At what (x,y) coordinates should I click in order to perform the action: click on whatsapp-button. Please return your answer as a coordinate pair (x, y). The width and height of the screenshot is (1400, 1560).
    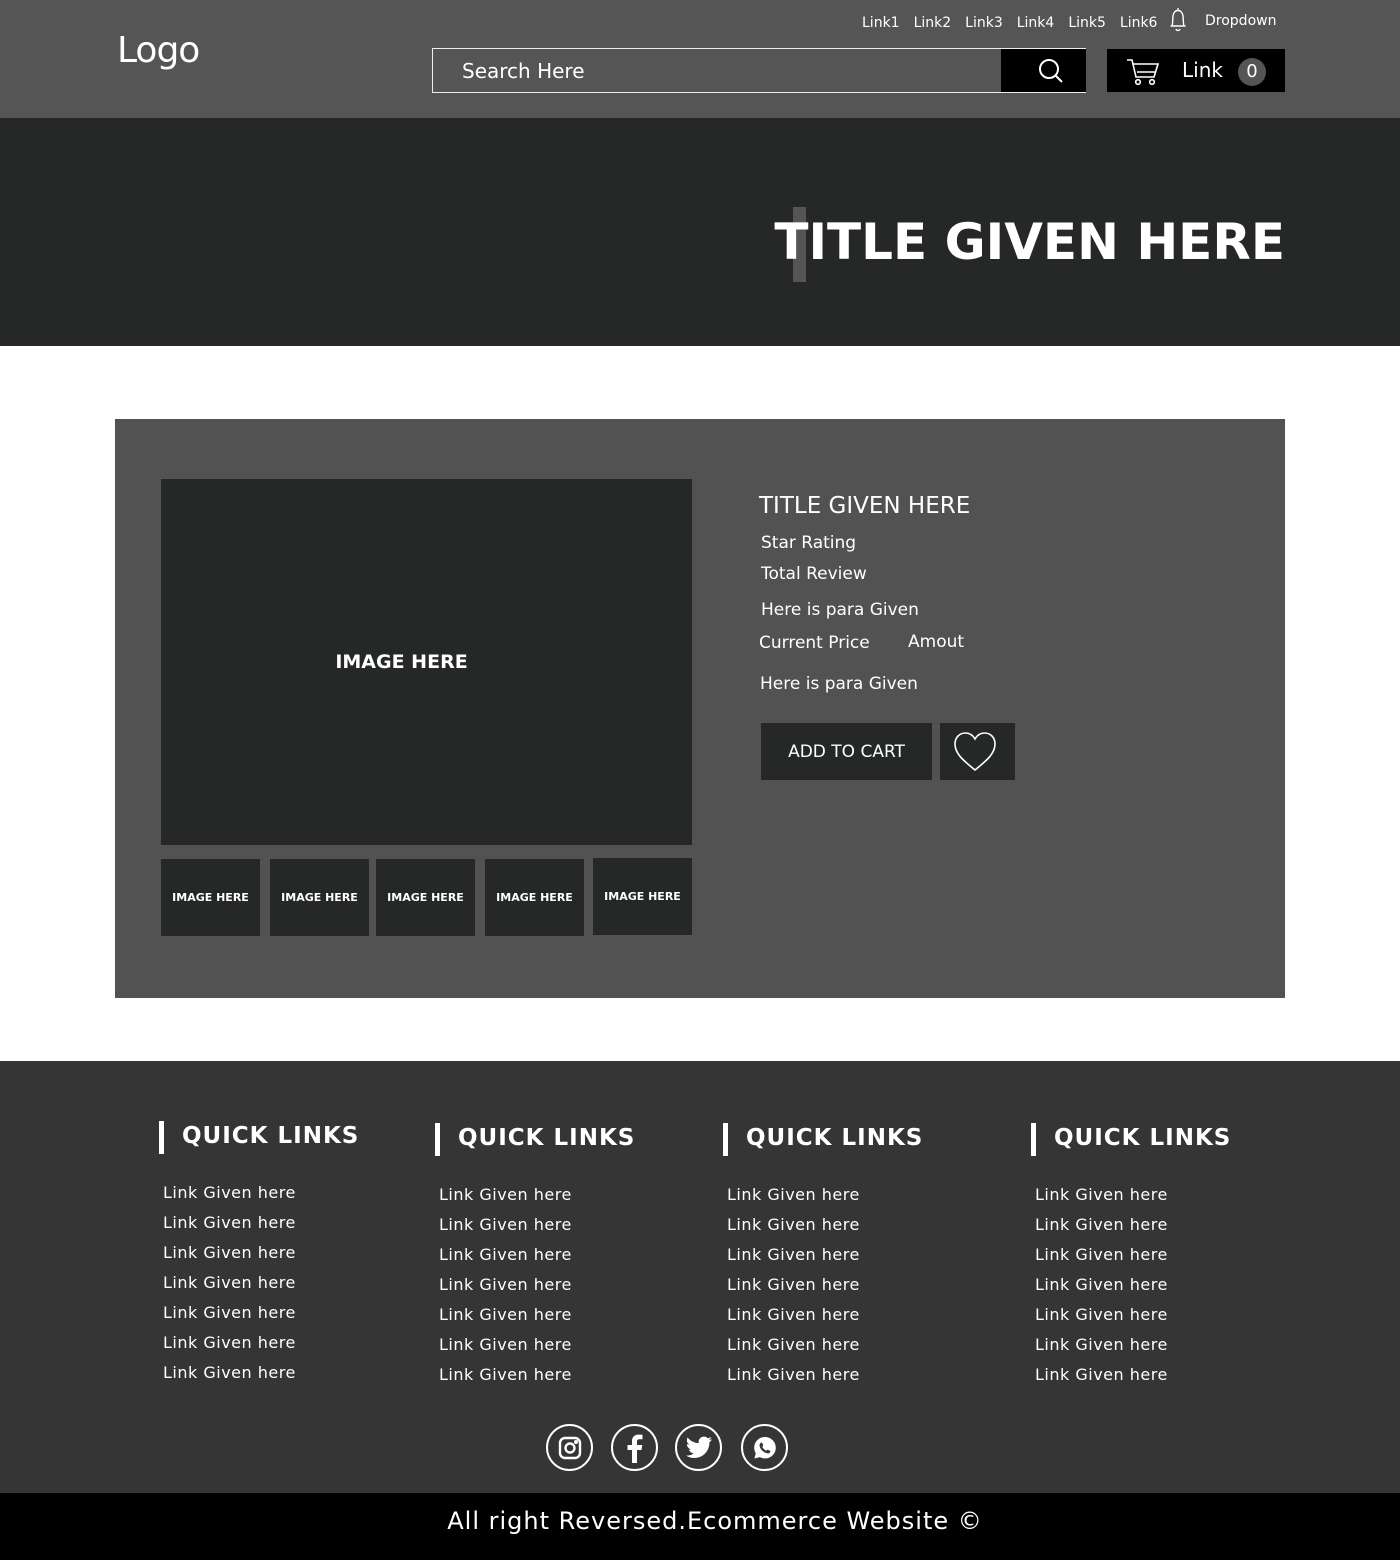
    Looking at the image, I should click on (764, 1447).